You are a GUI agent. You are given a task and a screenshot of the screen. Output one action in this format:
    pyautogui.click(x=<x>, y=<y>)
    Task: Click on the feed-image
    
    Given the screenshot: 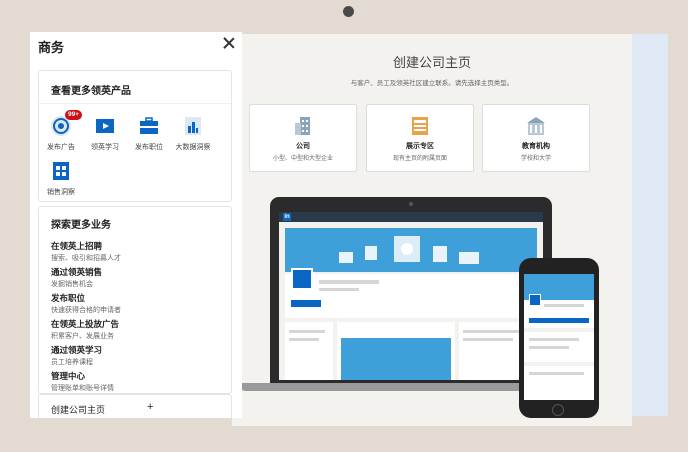 What is the action you would take?
    pyautogui.click(x=396, y=359)
    